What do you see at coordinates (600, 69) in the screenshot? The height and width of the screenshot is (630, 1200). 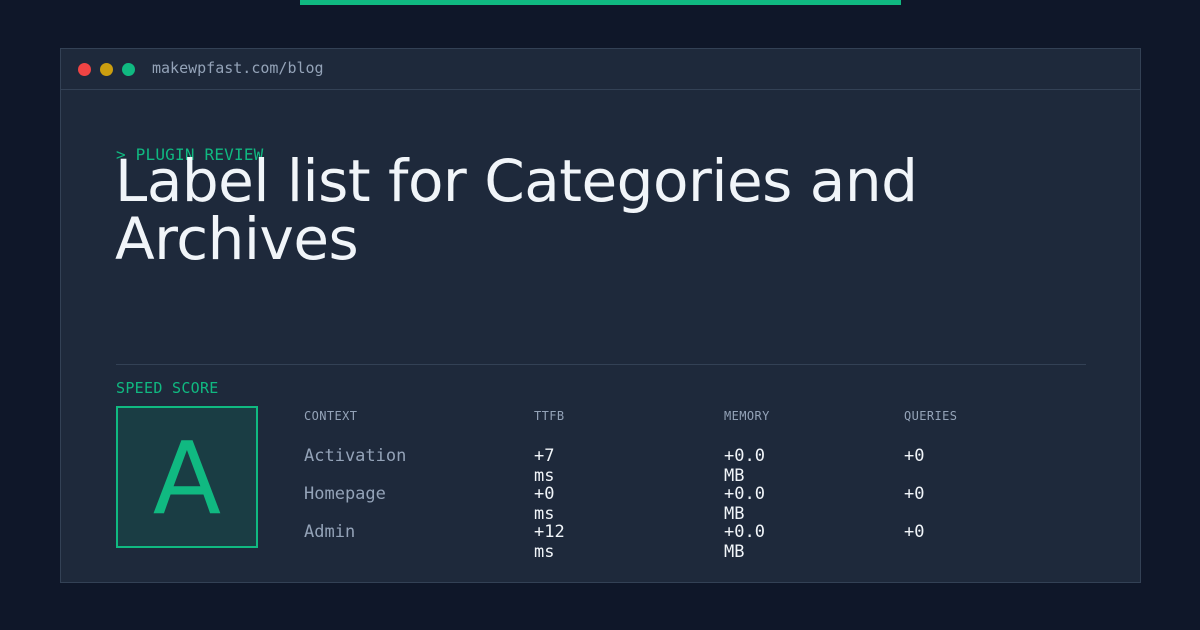 I see `window-titlebar: makewpfast.com/blog` at bounding box center [600, 69].